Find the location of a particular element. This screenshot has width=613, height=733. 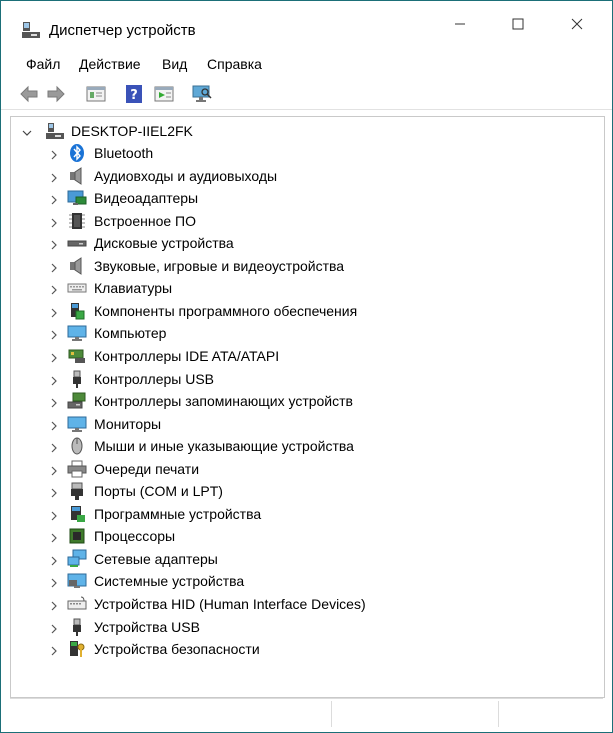

tree-node: Компоненты программного обеспечения is located at coordinates (306, 311).